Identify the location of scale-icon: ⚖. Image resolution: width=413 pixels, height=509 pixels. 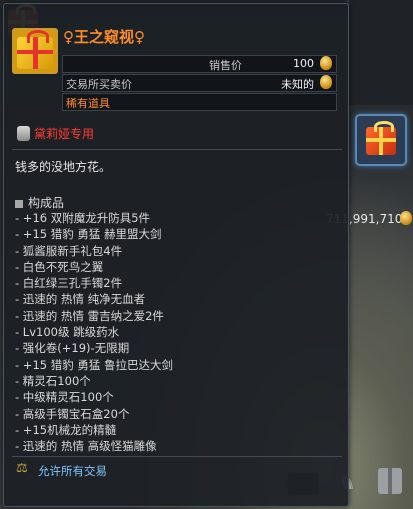
(22, 468).